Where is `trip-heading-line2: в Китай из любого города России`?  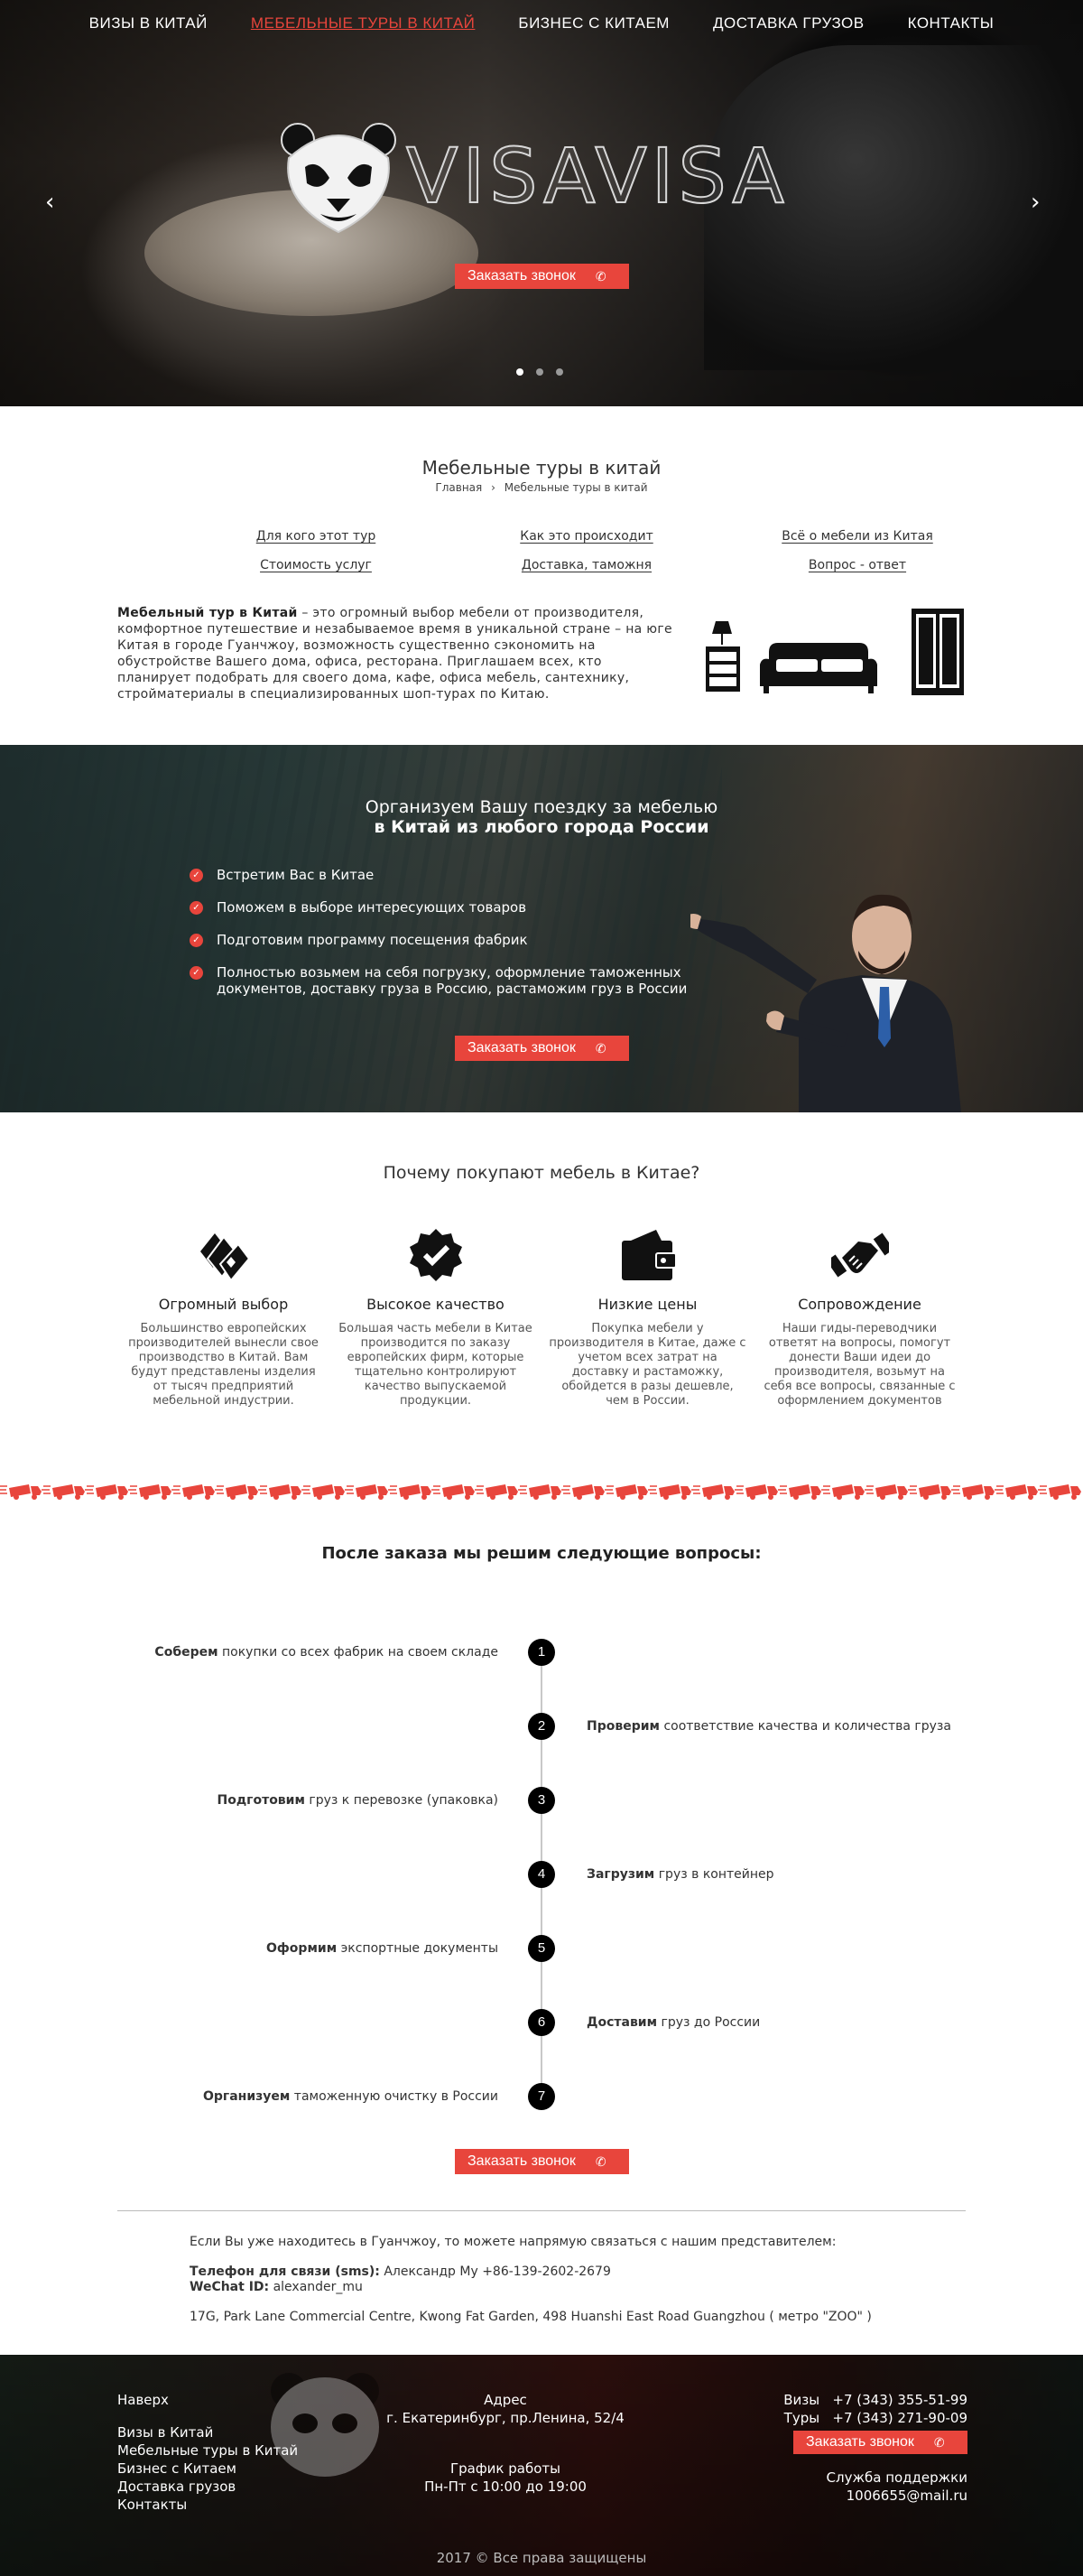
trip-heading-line2: в Китай из любого города России is located at coordinates (541, 827).